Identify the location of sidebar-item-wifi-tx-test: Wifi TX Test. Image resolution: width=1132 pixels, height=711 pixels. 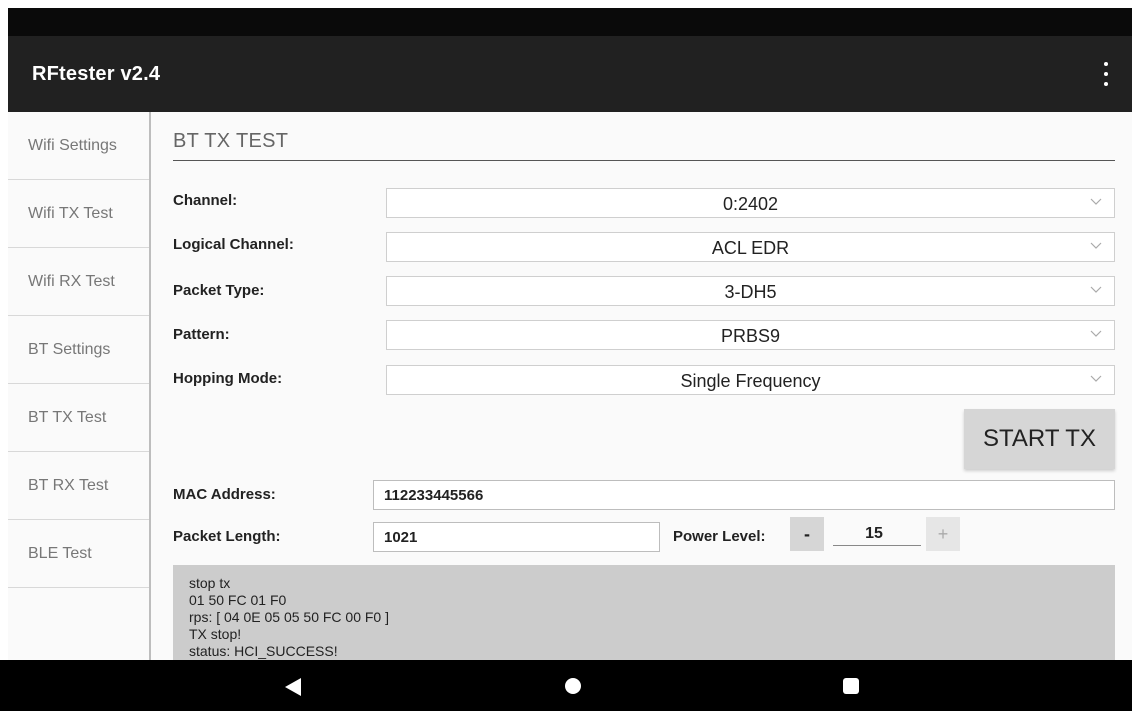
(78, 214).